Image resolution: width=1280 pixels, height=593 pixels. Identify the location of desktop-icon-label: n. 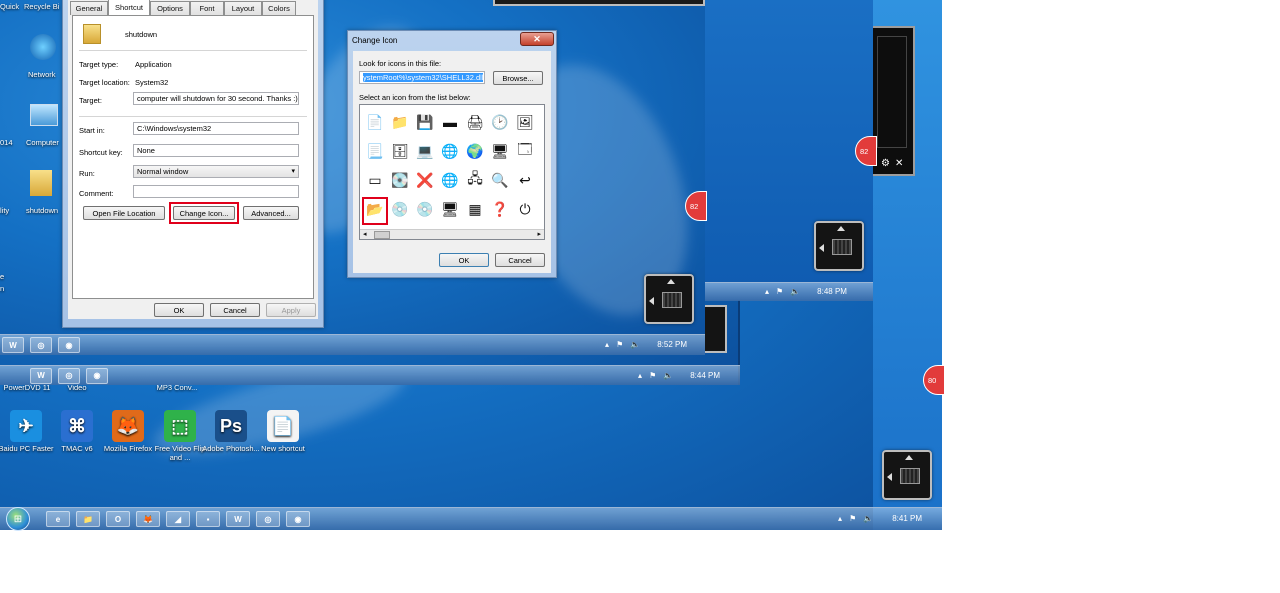
(2, 288).